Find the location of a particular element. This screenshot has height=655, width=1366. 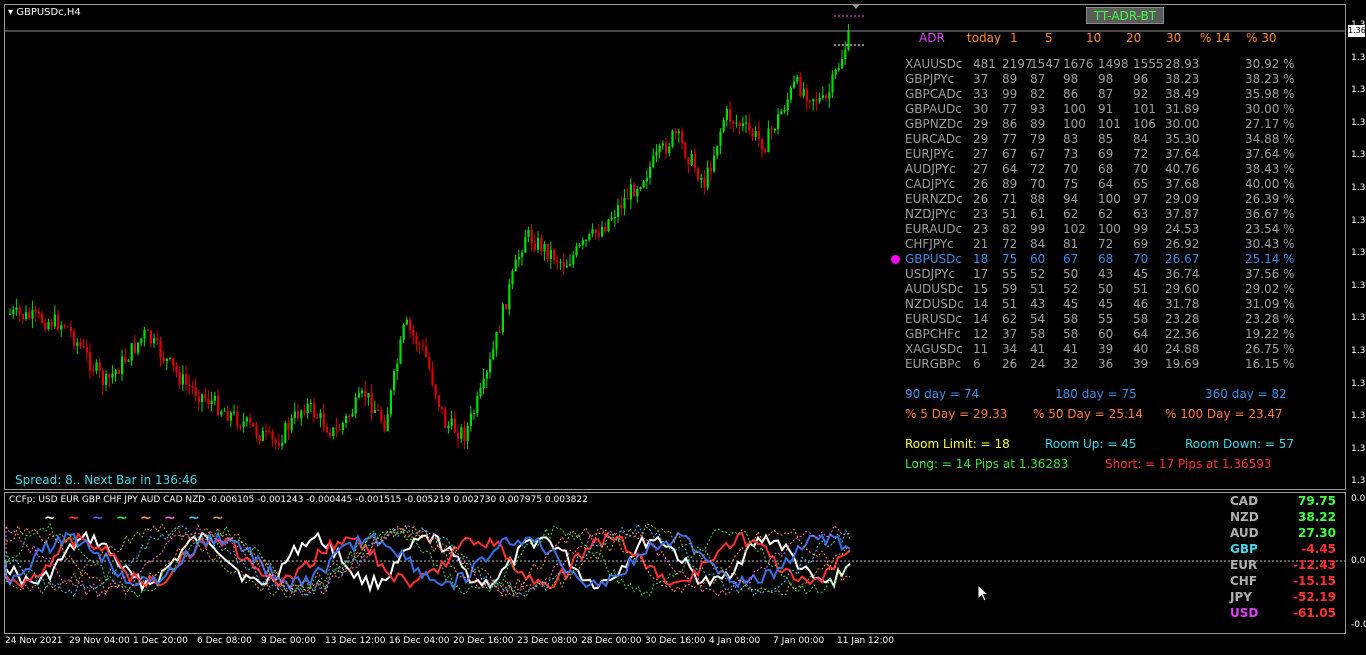

adr-value: 77 is located at coordinates (1010, 109).